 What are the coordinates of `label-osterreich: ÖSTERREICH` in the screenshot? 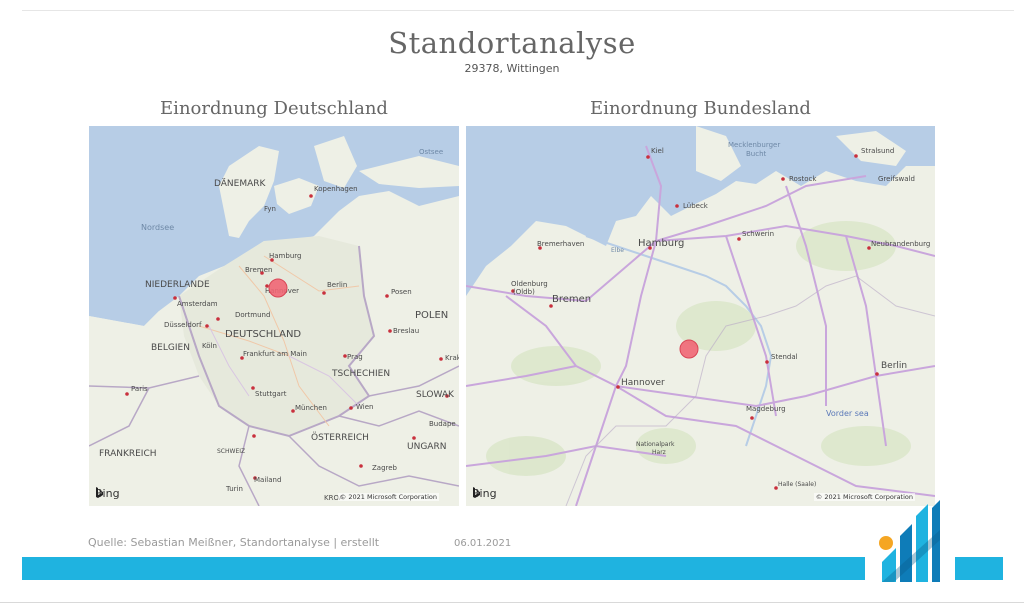 It's located at (340, 437).